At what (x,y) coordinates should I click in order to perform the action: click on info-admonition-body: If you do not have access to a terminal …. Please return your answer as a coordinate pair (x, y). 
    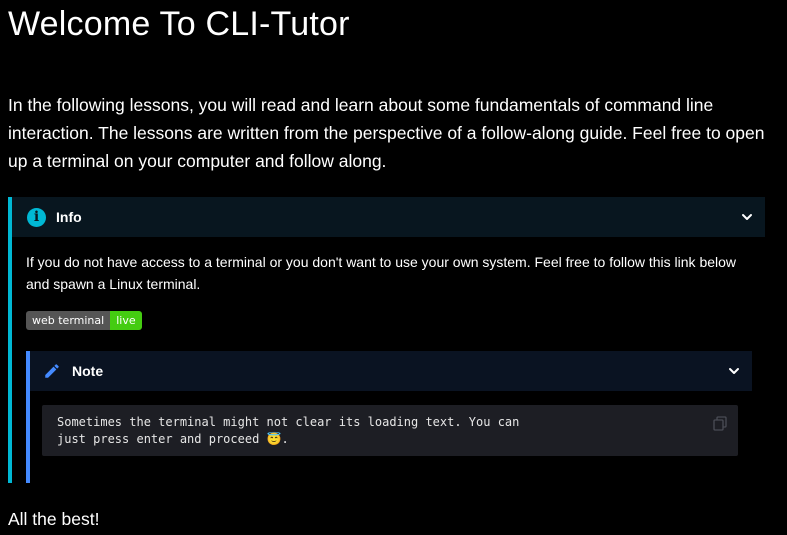
    Looking at the image, I should click on (381, 273).